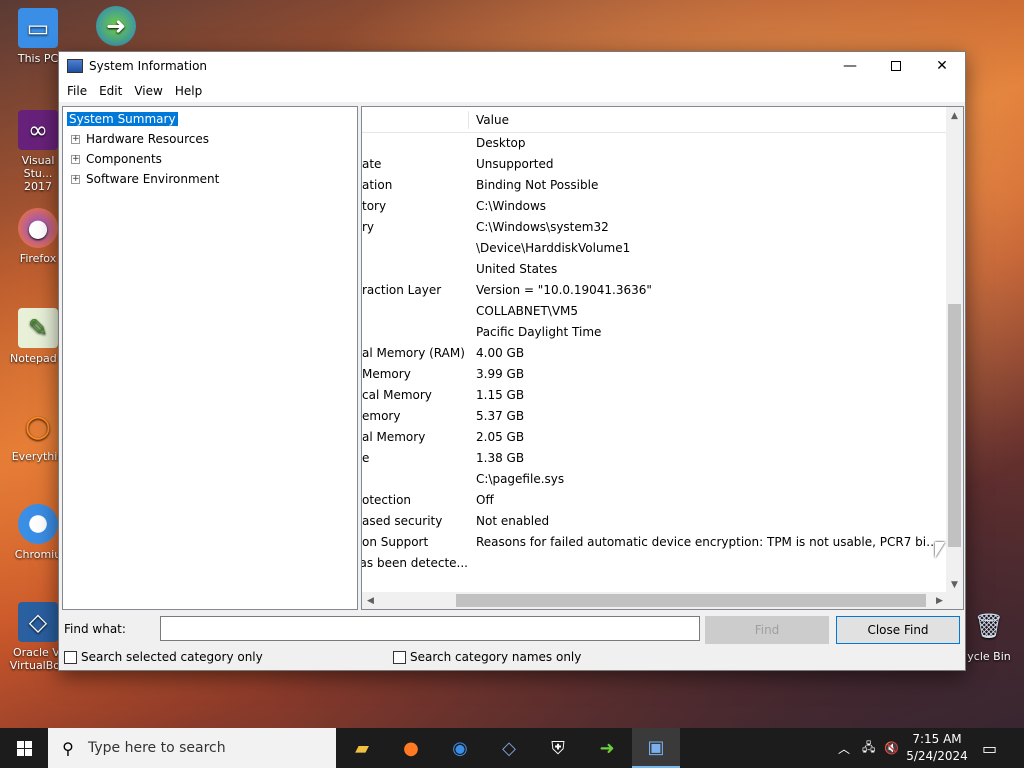  I want to click on list-row: raction Layer Version = "10.0.19041.3636", so click(654, 290).